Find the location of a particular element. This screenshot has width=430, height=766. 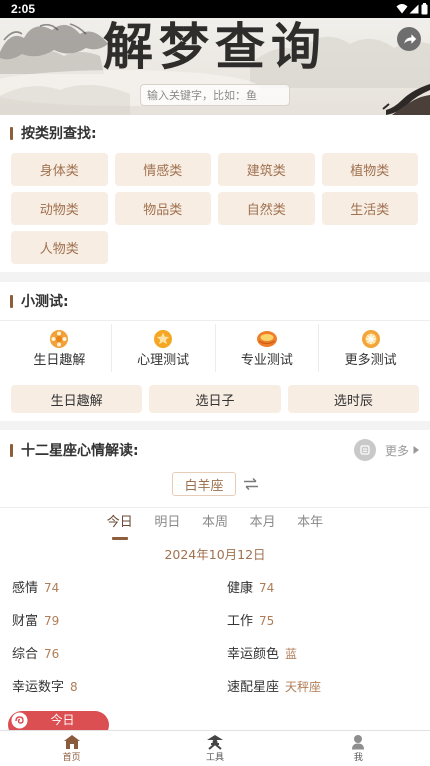

wifi-icon is located at coordinates (402, 9).